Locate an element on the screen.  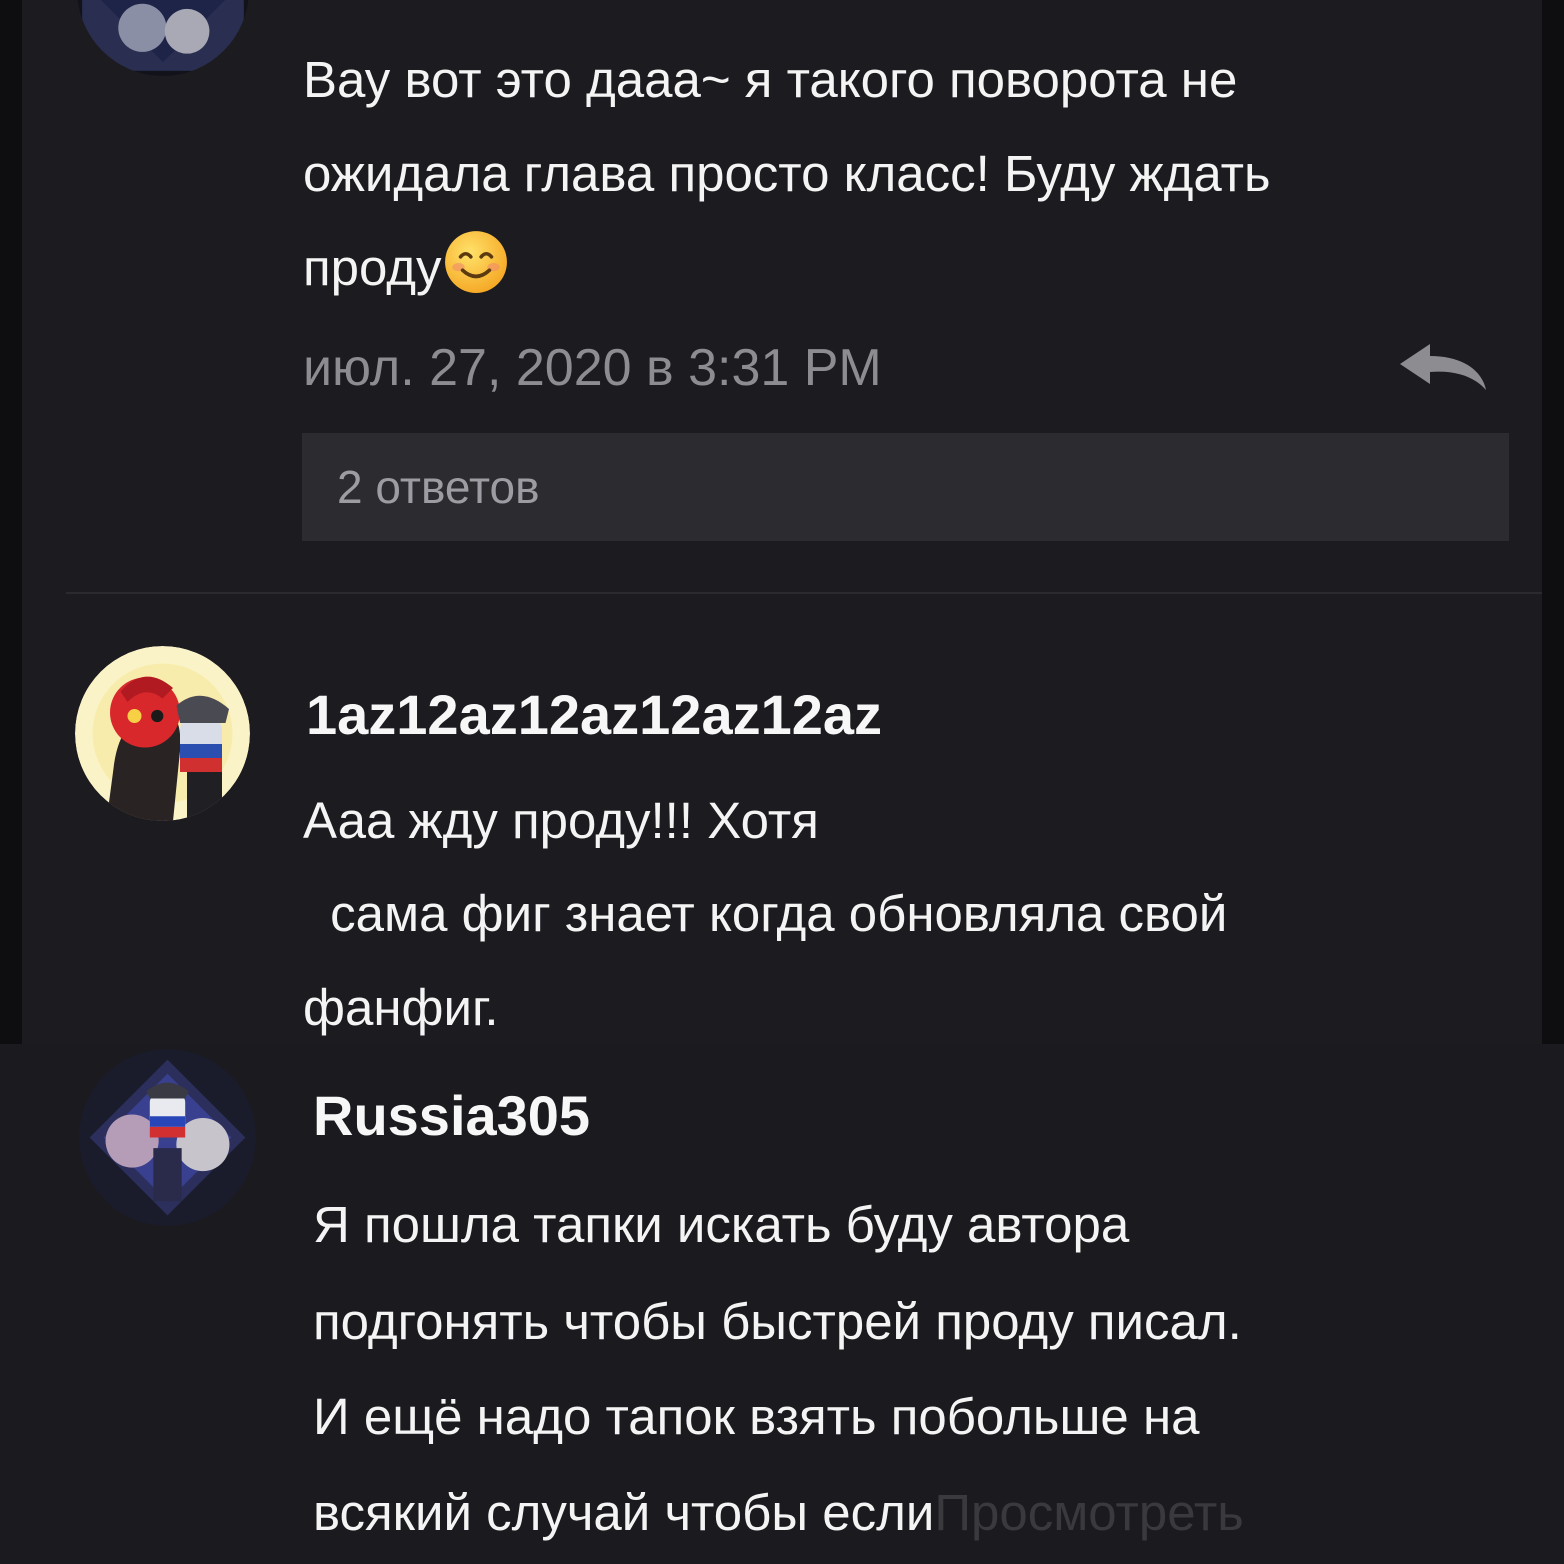
comment-text-line: Вау вот это дааа~ я такого поворота не is located at coordinates (770, 79).